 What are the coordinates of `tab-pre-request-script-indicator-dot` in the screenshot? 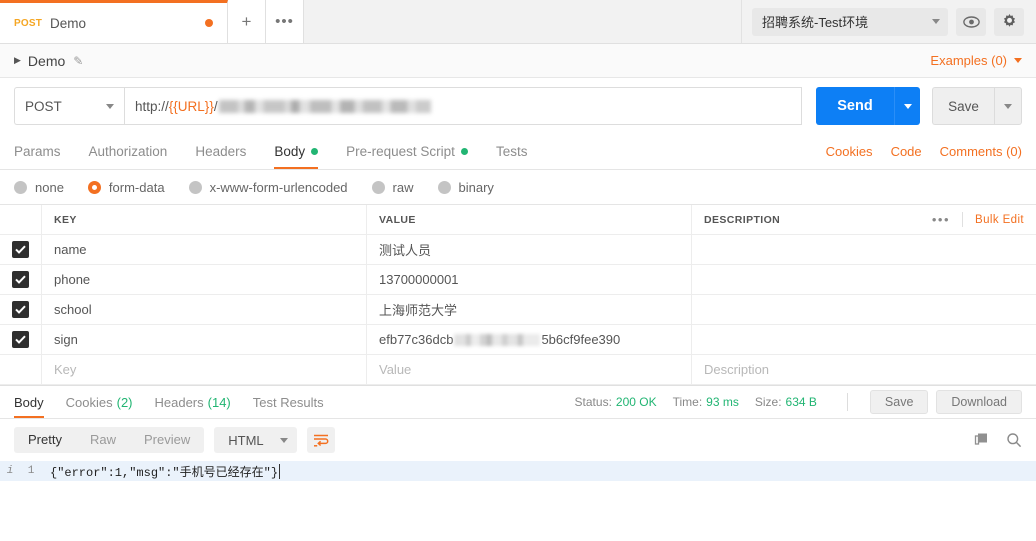 It's located at (464, 151).